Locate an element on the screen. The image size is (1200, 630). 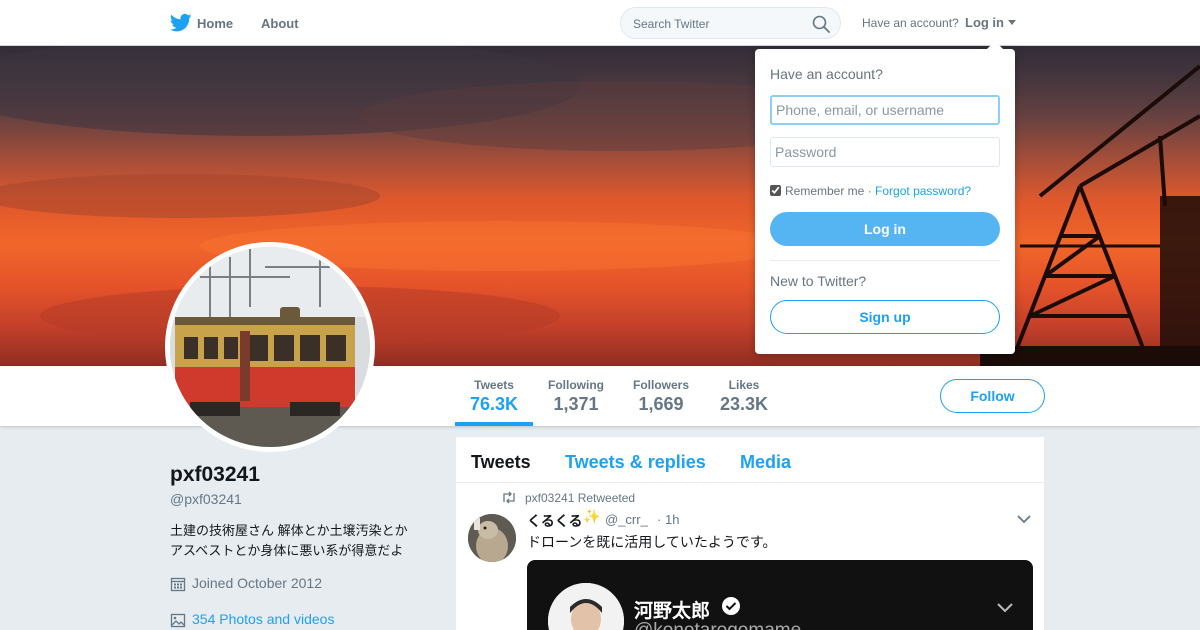
sparkle-icon: ✨ is located at coordinates (592, 516).